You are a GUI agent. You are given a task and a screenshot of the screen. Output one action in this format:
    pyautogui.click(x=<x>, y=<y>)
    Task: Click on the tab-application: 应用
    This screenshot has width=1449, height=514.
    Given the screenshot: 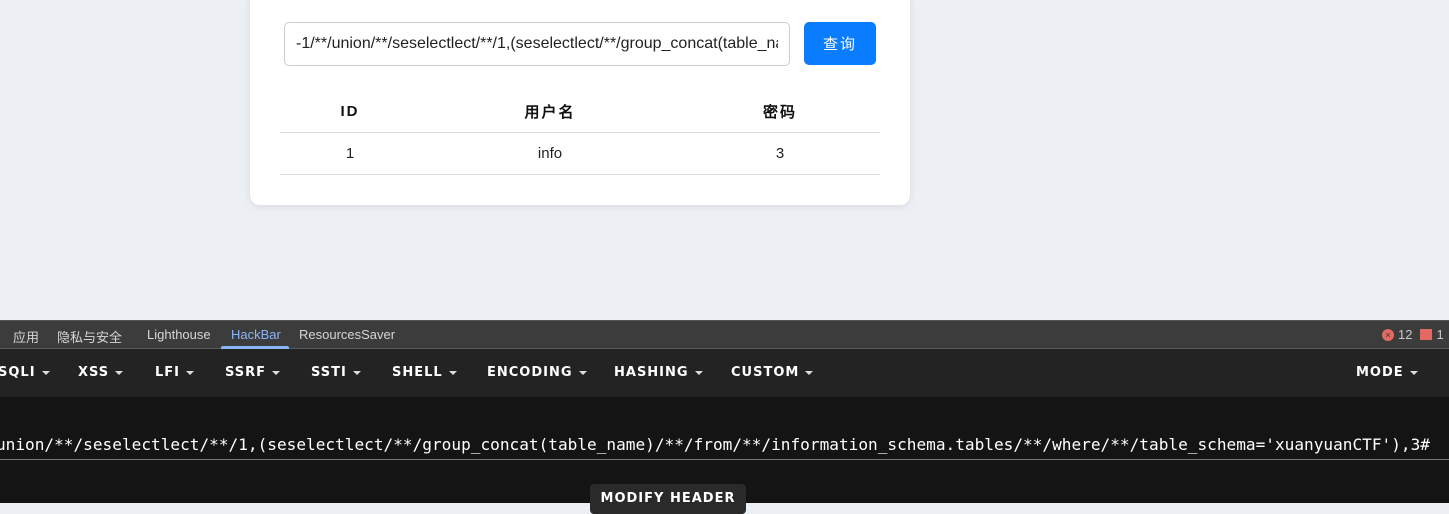 What is the action you would take?
    pyautogui.click(x=26, y=336)
    